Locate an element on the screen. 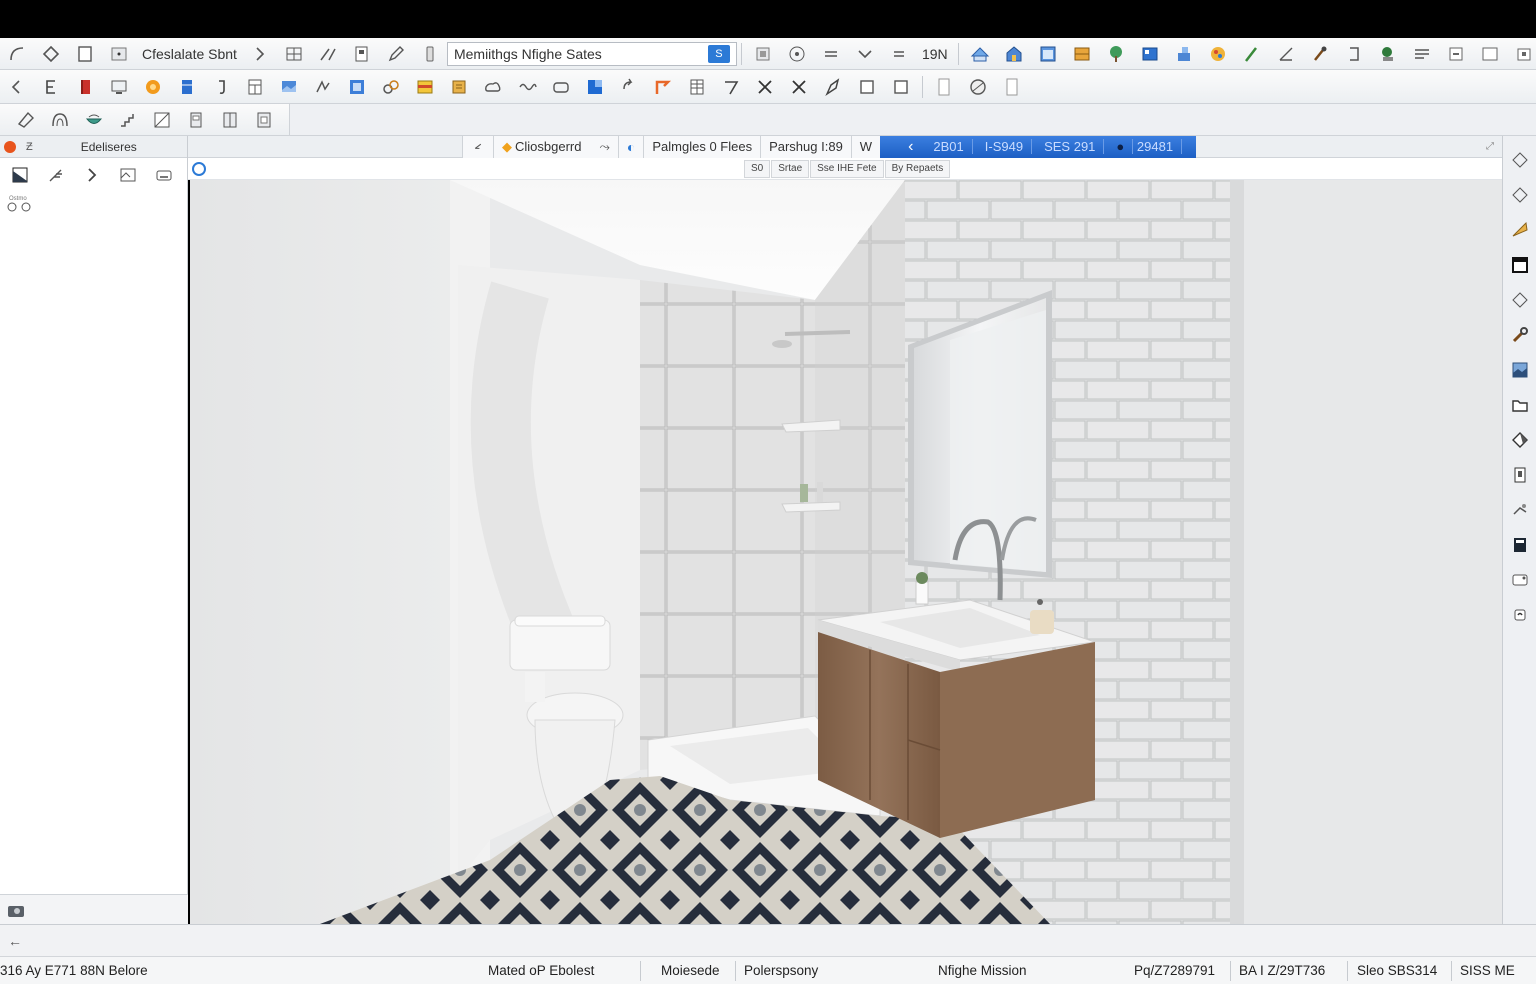 The image size is (1536, 984). diamond-outline-icon is located at coordinates (1520, 160).